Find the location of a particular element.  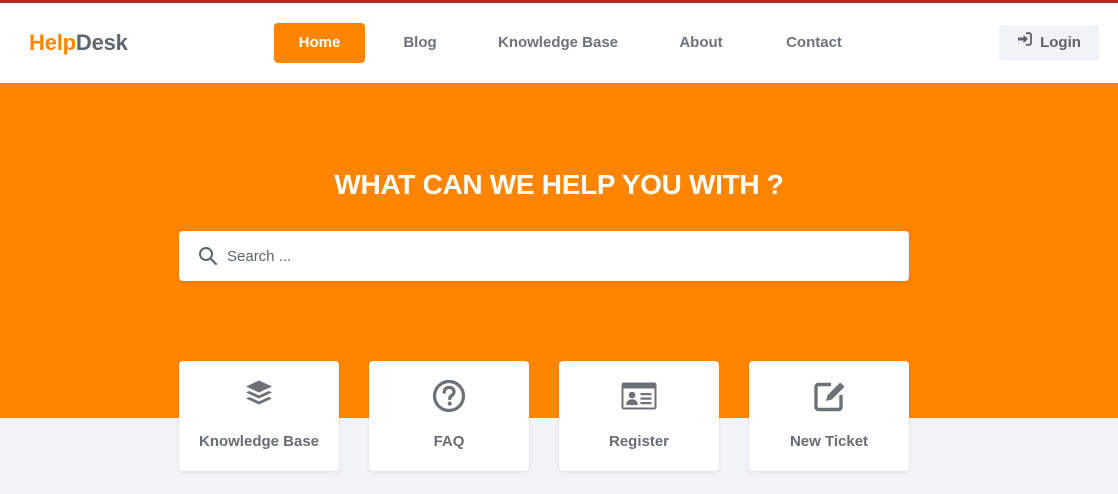

nav-item-blog: Blog is located at coordinates (420, 43).